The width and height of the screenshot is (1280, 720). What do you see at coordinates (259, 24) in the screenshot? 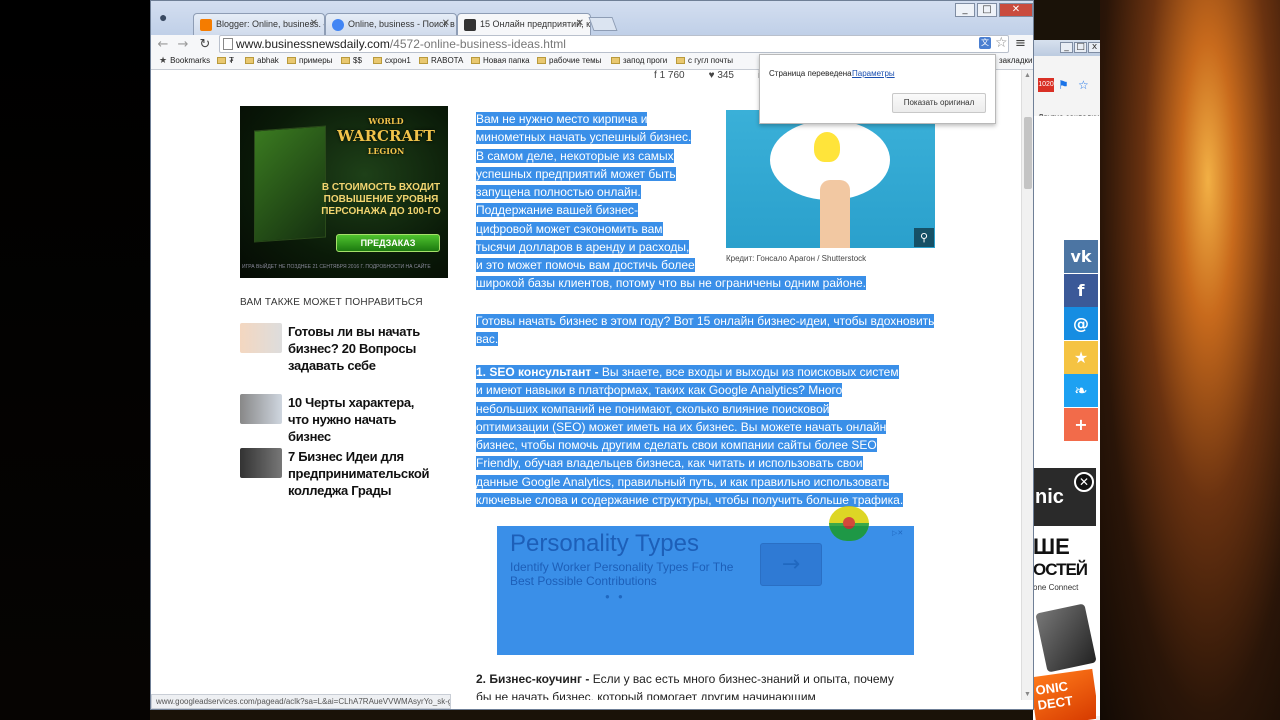
I see `tab-blogger: Blogger: Online, business. – ✕` at bounding box center [259, 24].